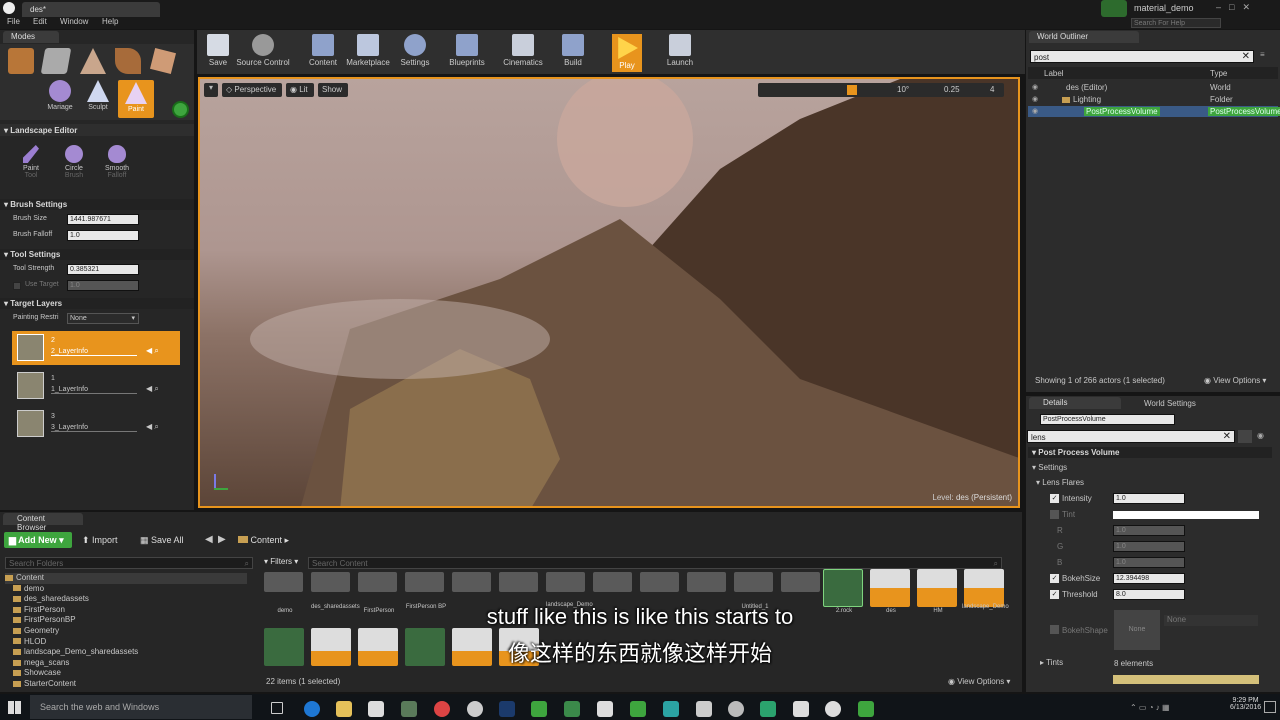 The image size is (1280, 720). I want to click on transform-toolbar, so click(881, 90).